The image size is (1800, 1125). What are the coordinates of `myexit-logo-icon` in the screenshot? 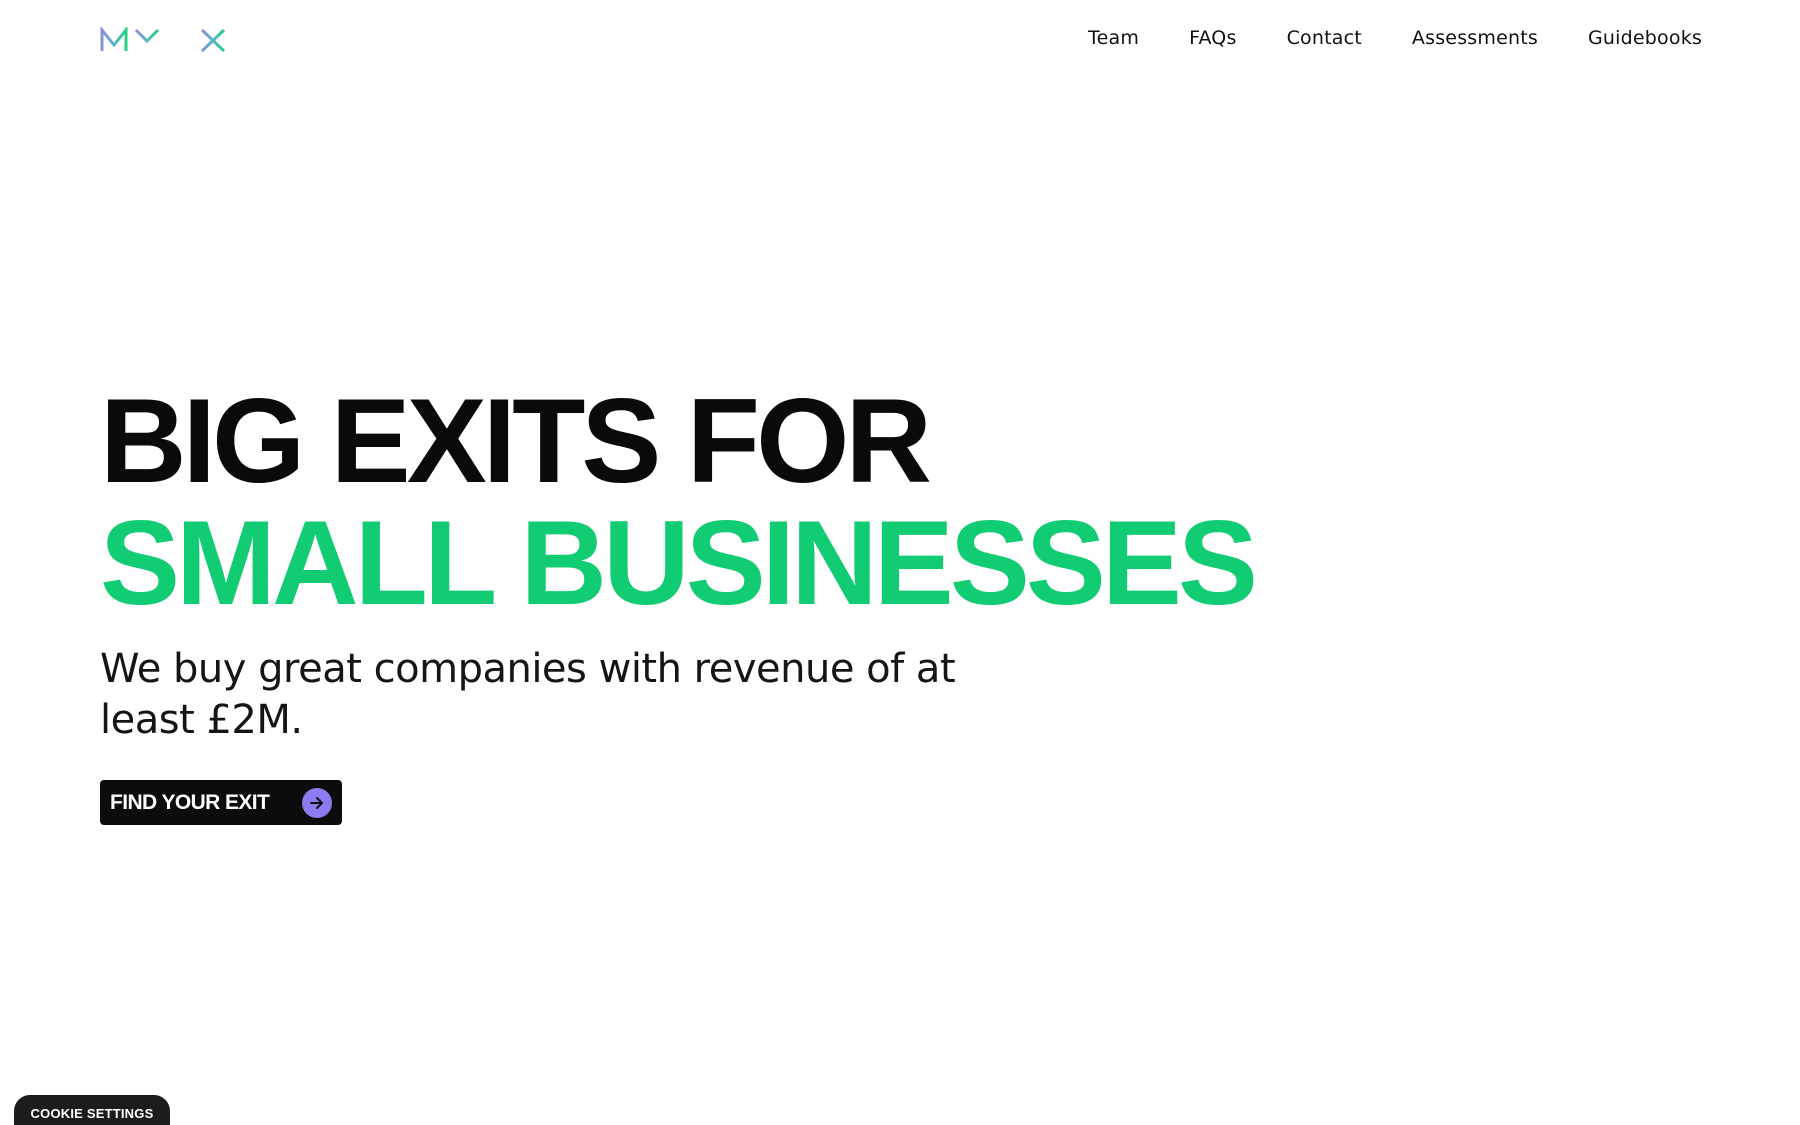 It's located at (189, 40).